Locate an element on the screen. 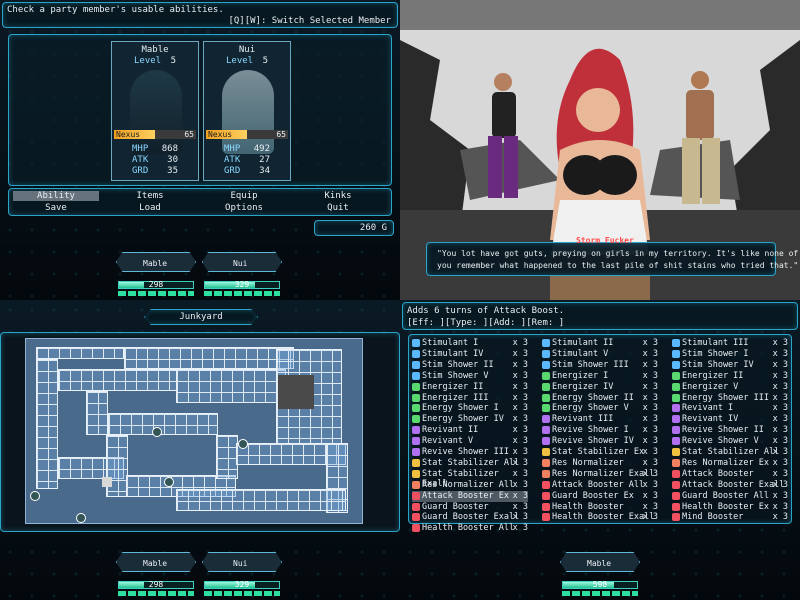 The height and width of the screenshot is (600, 800). item-row: Energizer III x 3 is located at coordinates (470, 398).